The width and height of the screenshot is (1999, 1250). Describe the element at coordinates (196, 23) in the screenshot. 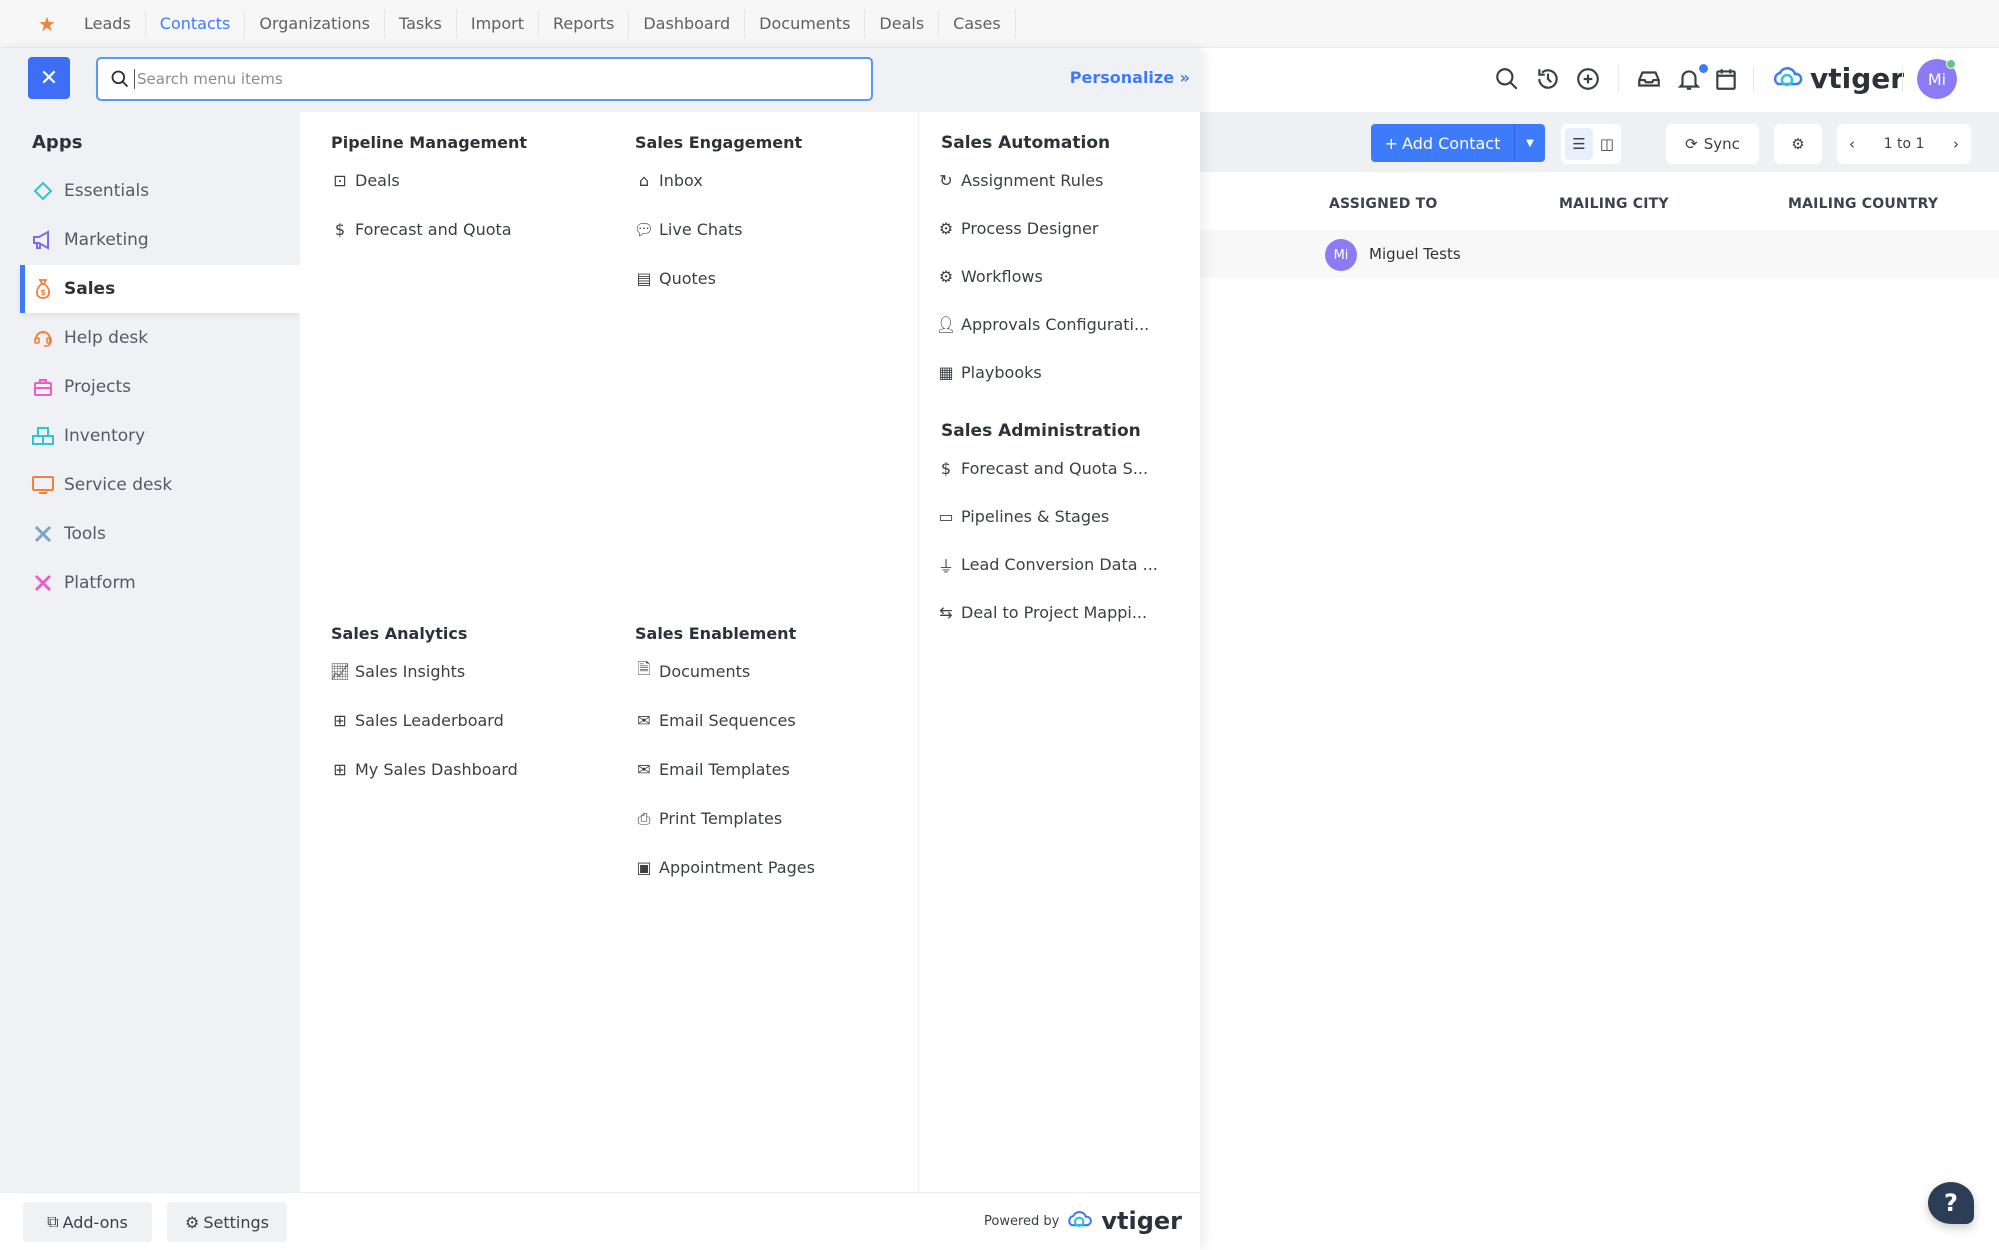

I see `tab-contacts: Contacts` at that location.